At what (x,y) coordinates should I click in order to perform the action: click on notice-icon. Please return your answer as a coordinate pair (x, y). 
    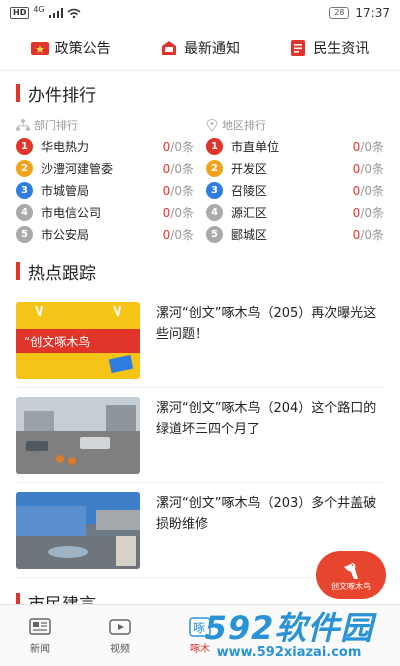
    Looking at the image, I should click on (168, 48).